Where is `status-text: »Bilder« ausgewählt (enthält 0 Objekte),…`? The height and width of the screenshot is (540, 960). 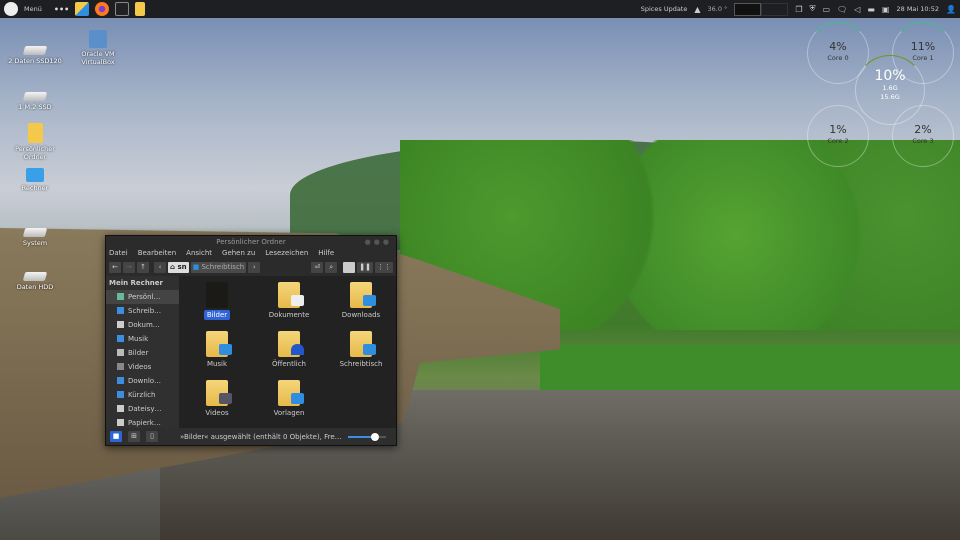 status-text: »Bilder« ausgewählt (enthält 0 Objekte),… is located at coordinates (261, 436).